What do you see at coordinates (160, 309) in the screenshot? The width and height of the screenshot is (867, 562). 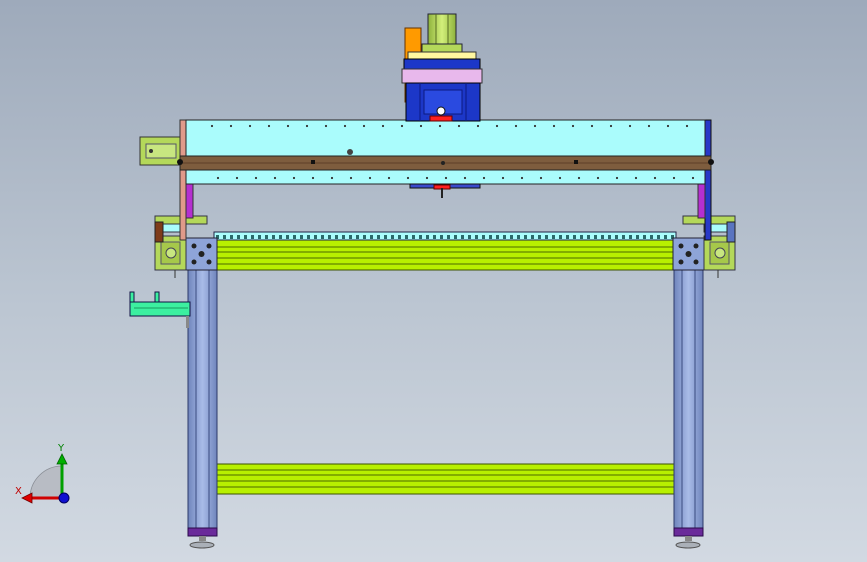 I see `left-side-bracket` at bounding box center [160, 309].